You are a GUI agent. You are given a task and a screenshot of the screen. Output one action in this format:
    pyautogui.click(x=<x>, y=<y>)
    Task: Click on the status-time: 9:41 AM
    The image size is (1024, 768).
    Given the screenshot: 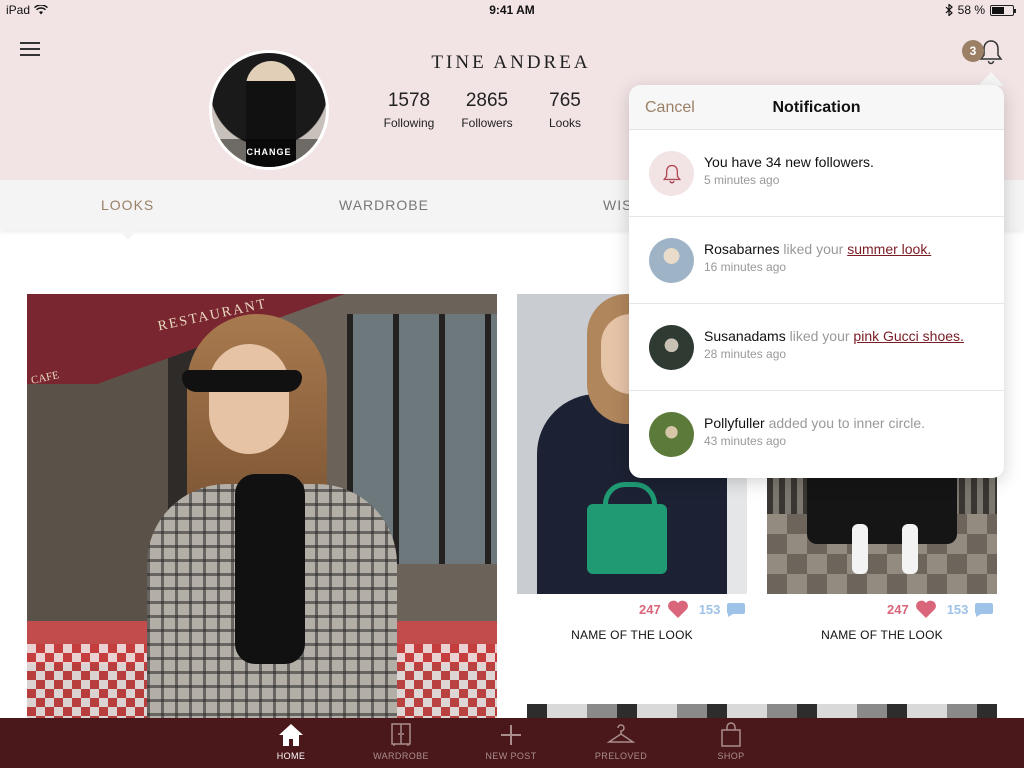 What is the action you would take?
    pyautogui.click(x=512, y=10)
    